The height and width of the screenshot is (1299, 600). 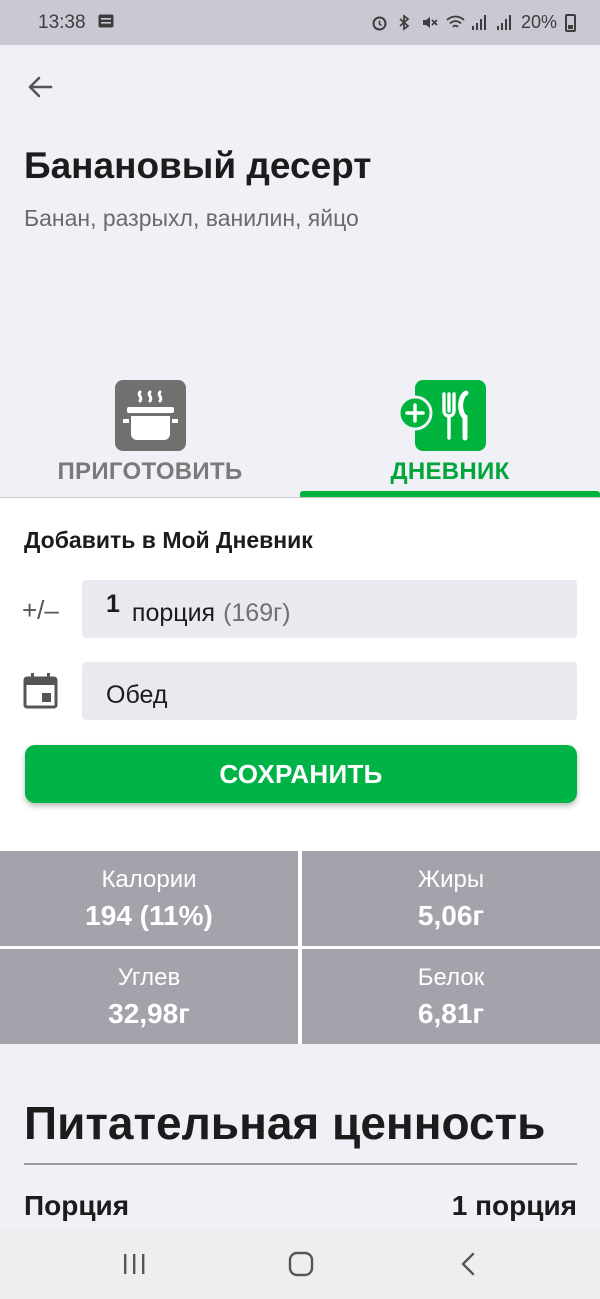 I want to click on quantity-icon: +/–, so click(x=42, y=610).